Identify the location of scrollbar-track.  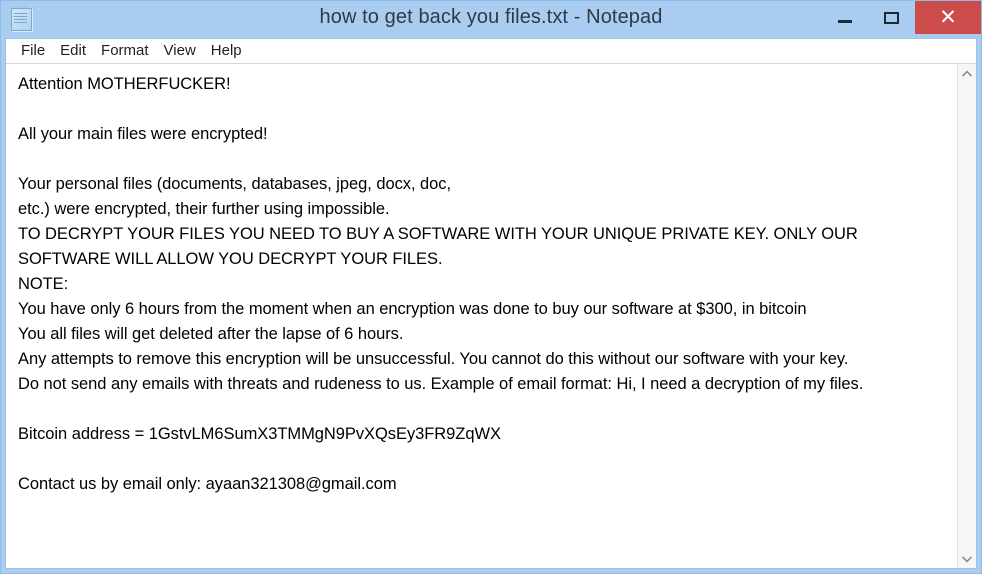
(967, 316).